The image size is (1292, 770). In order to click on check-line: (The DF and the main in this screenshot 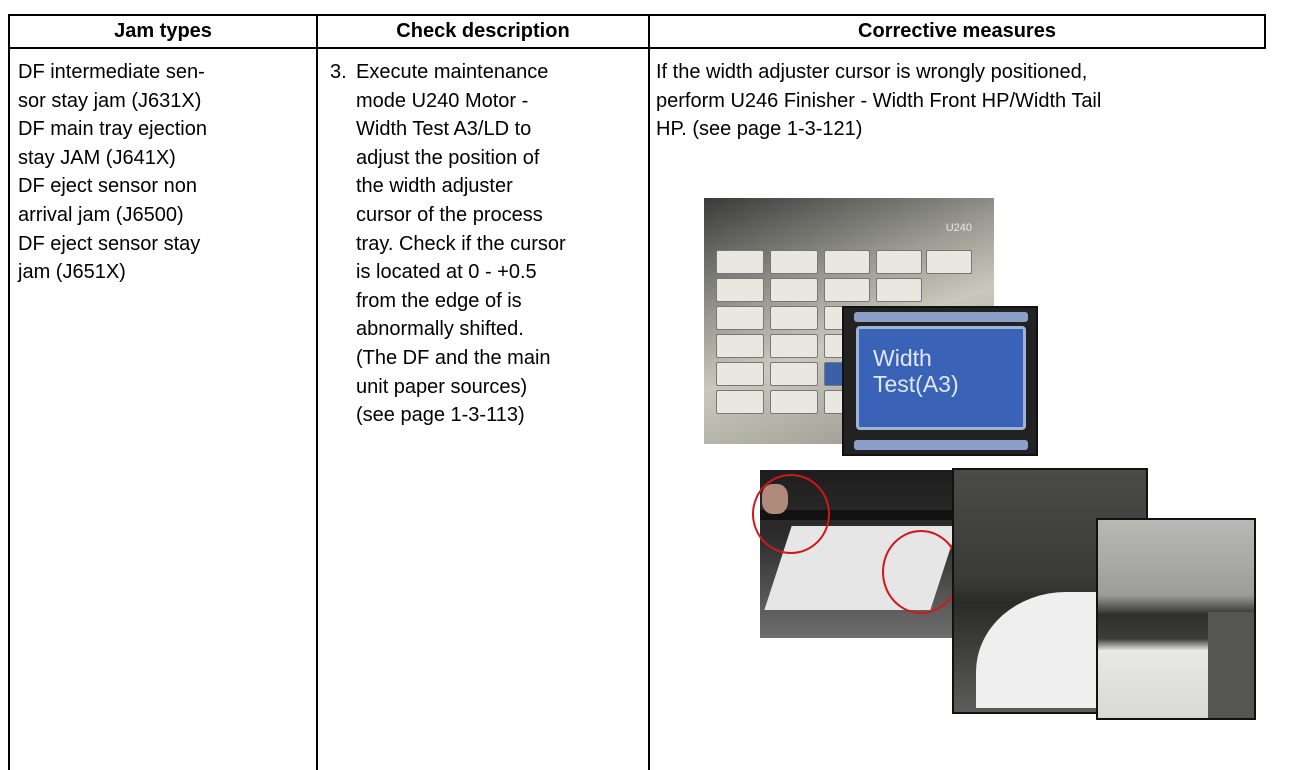, I will do `click(453, 357)`.